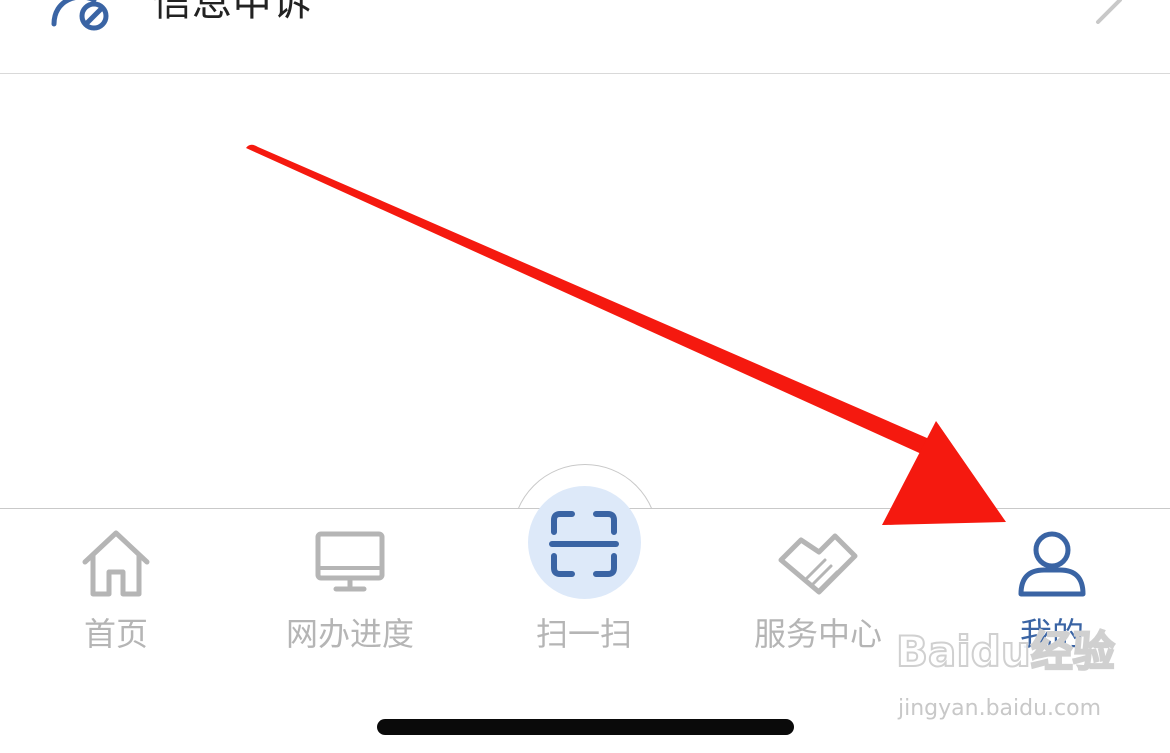 The image size is (1170, 753). I want to click on appeal-list-item: 信息申诉, so click(585, 37).